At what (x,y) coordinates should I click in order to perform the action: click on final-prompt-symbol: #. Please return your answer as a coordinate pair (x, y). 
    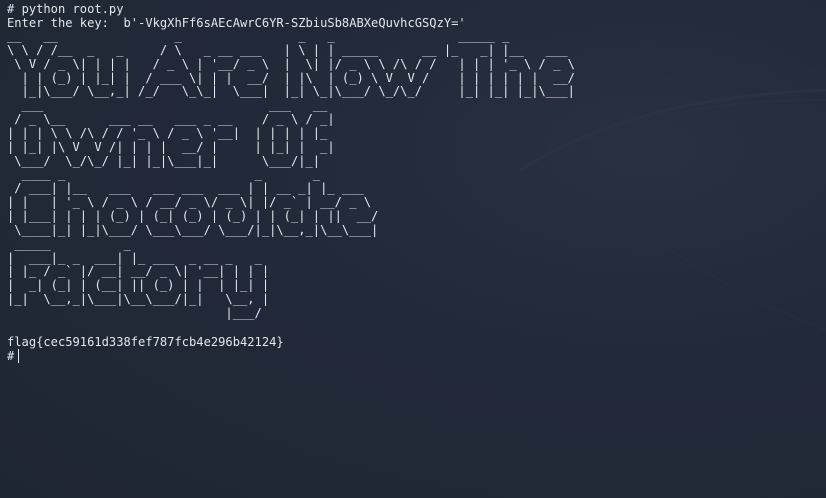
    Looking at the image, I should click on (11, 355).